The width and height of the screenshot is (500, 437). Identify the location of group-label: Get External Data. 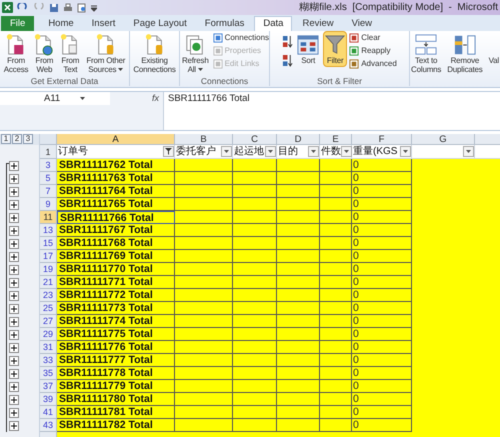
(65, 81).